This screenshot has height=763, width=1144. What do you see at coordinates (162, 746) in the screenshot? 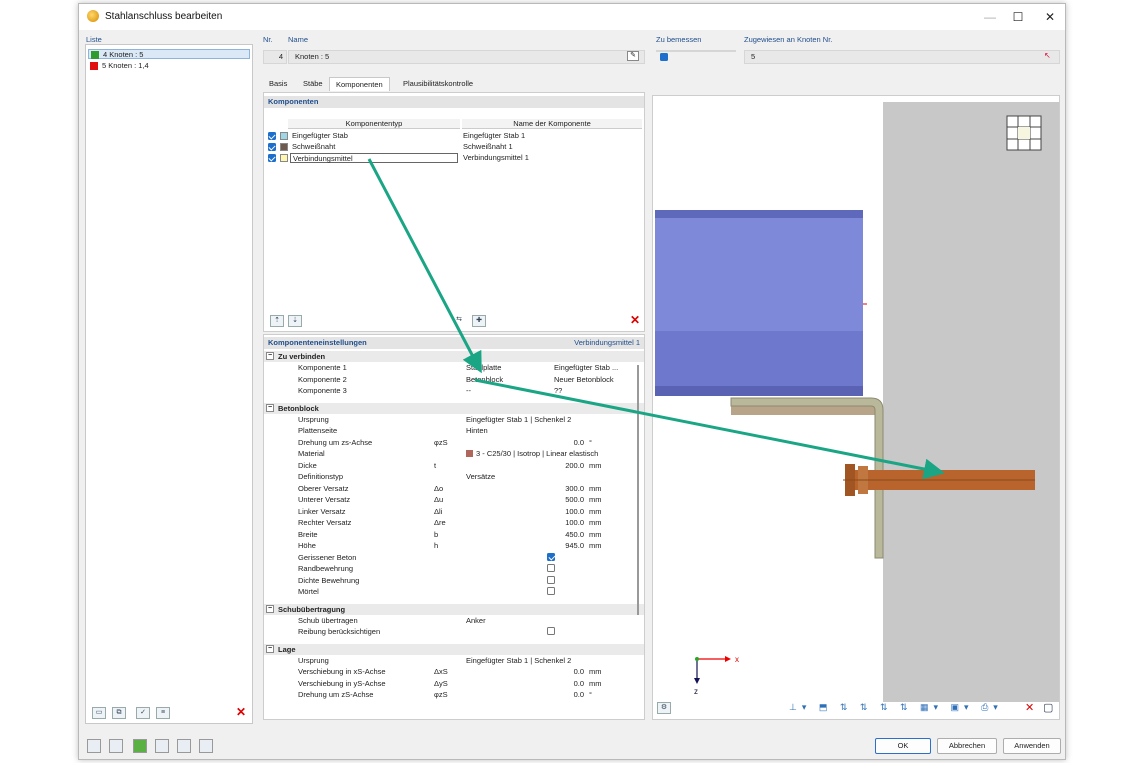
I see `display-icon` at bounding box center [162, 746].